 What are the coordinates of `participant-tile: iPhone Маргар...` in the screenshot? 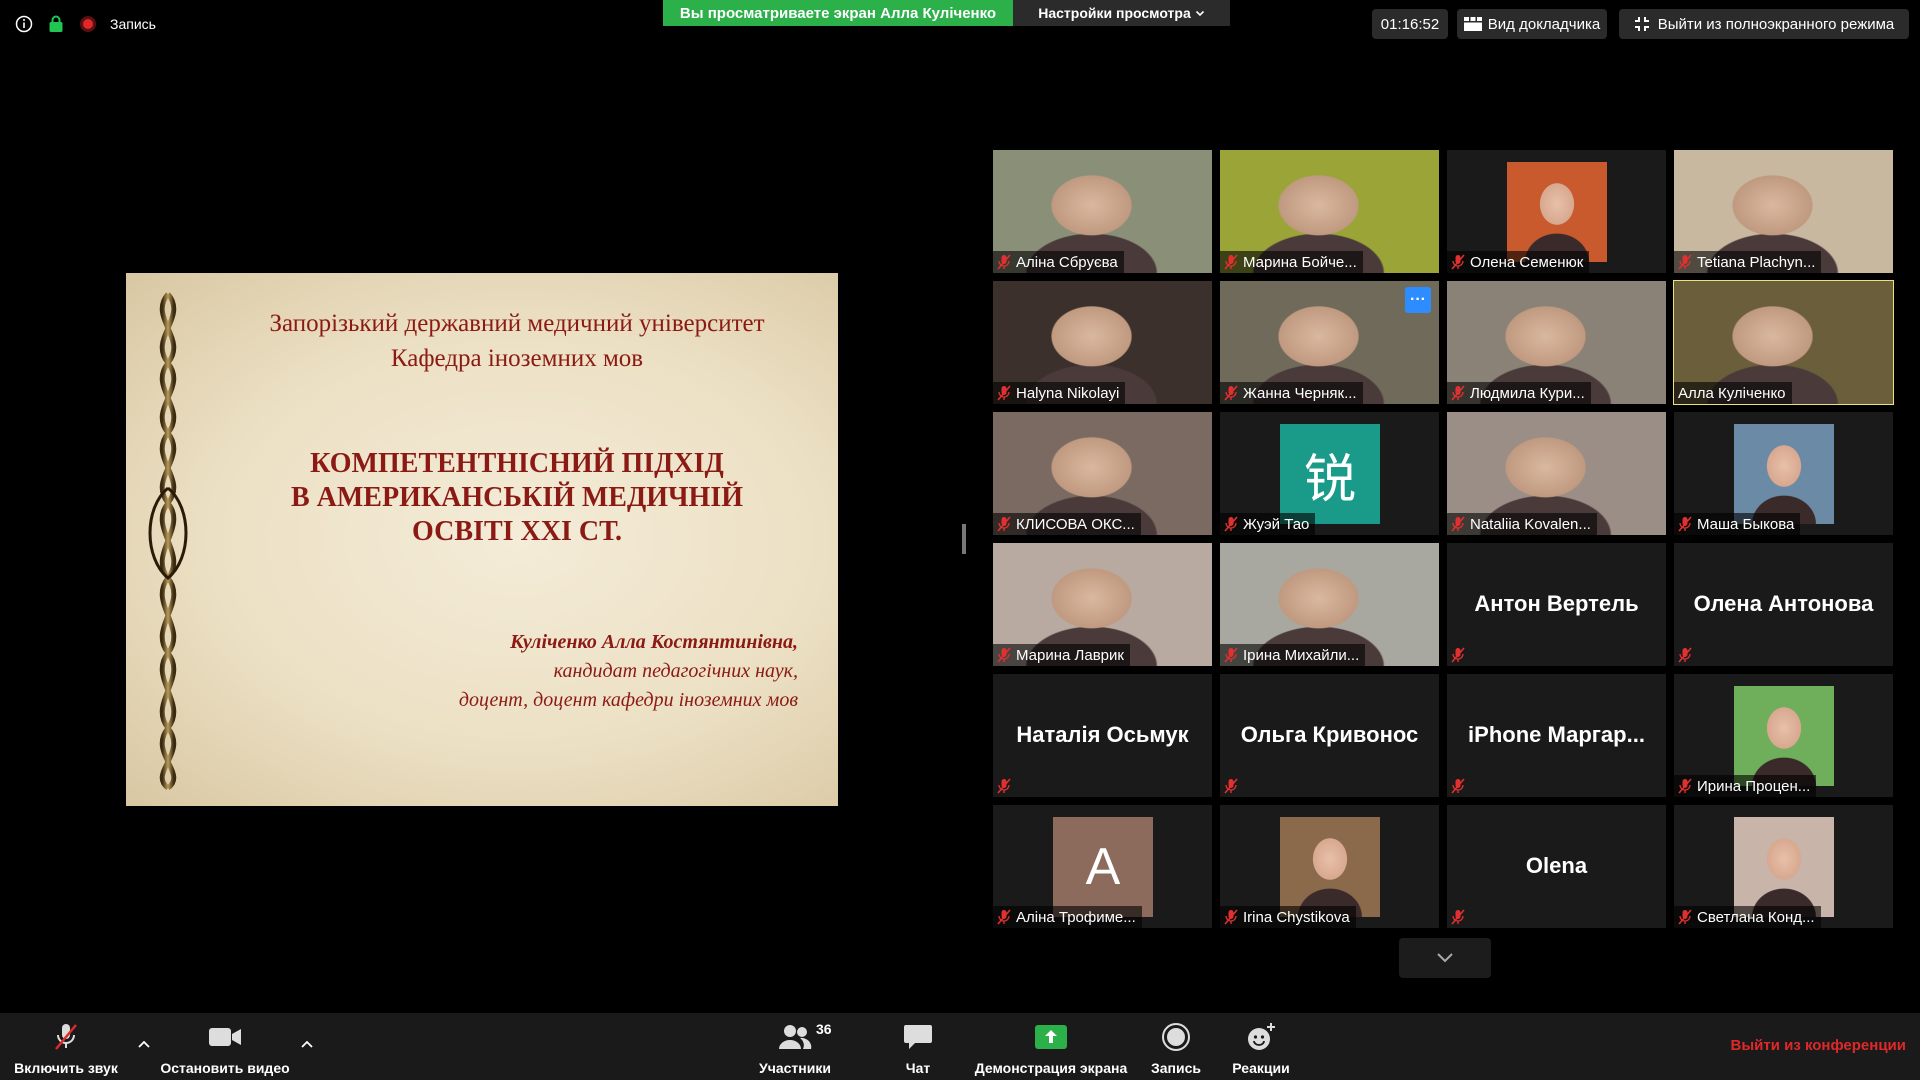 It's located at (1556, 735).